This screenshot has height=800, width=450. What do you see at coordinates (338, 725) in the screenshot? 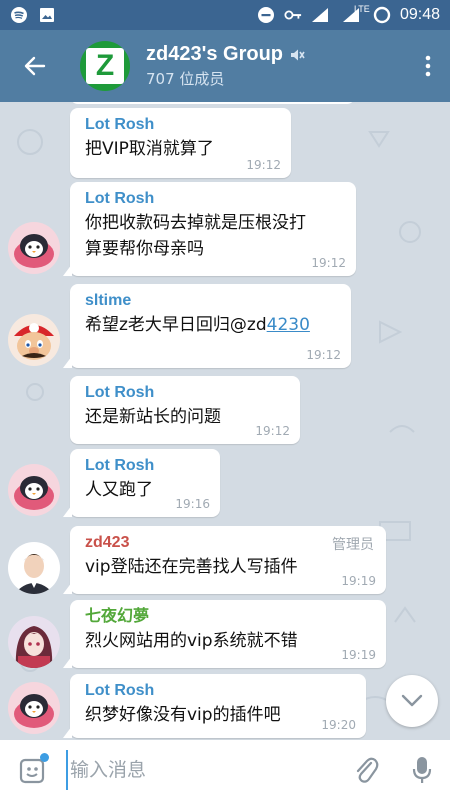
I see `message-time: 19:20` at bounding box center [338, 725].